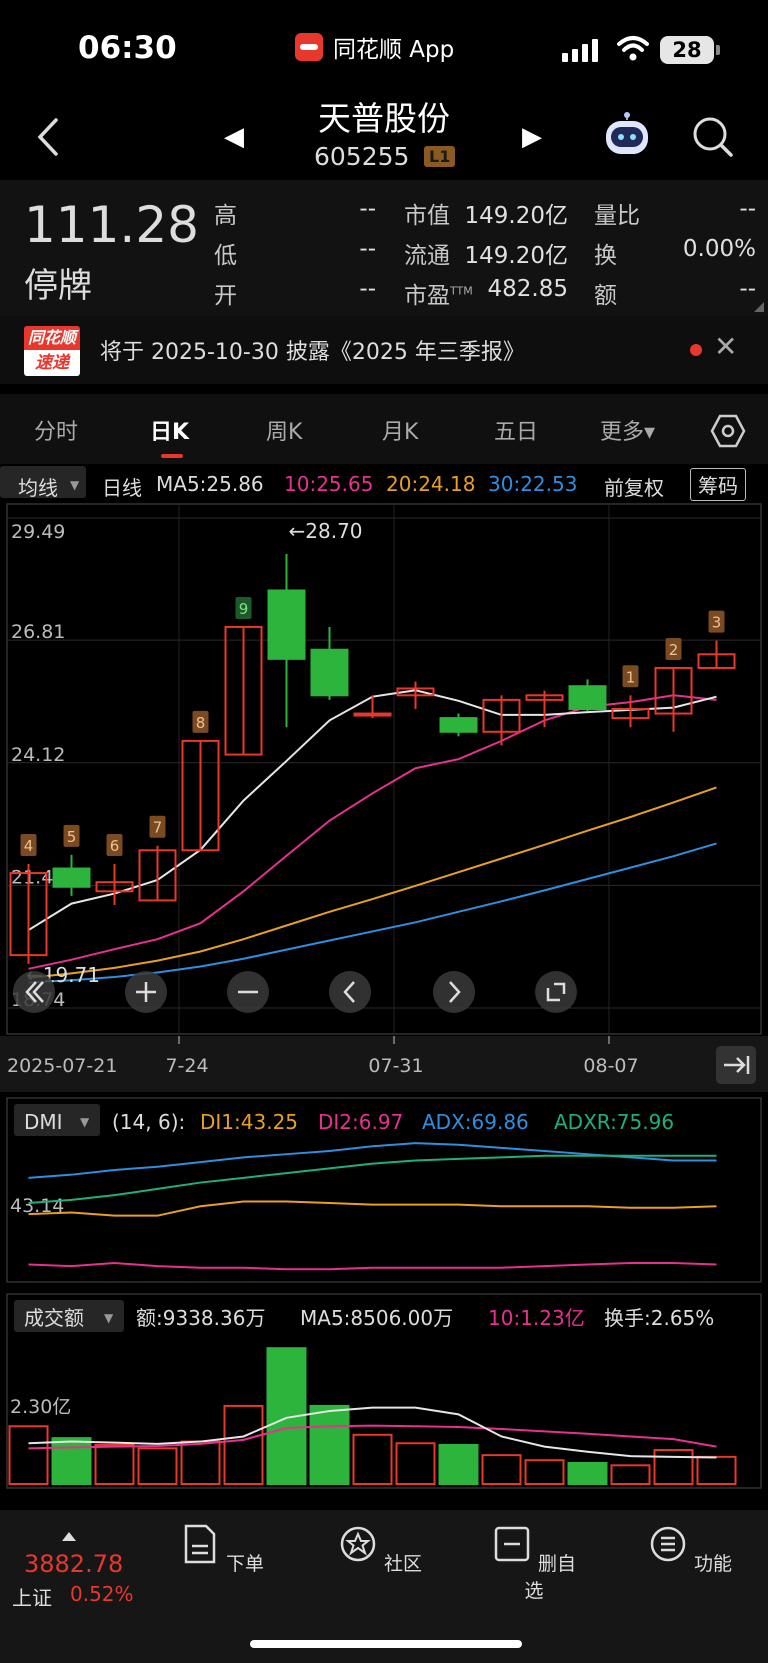  I want to click on amount-ma5-line, so click(372, 1432).